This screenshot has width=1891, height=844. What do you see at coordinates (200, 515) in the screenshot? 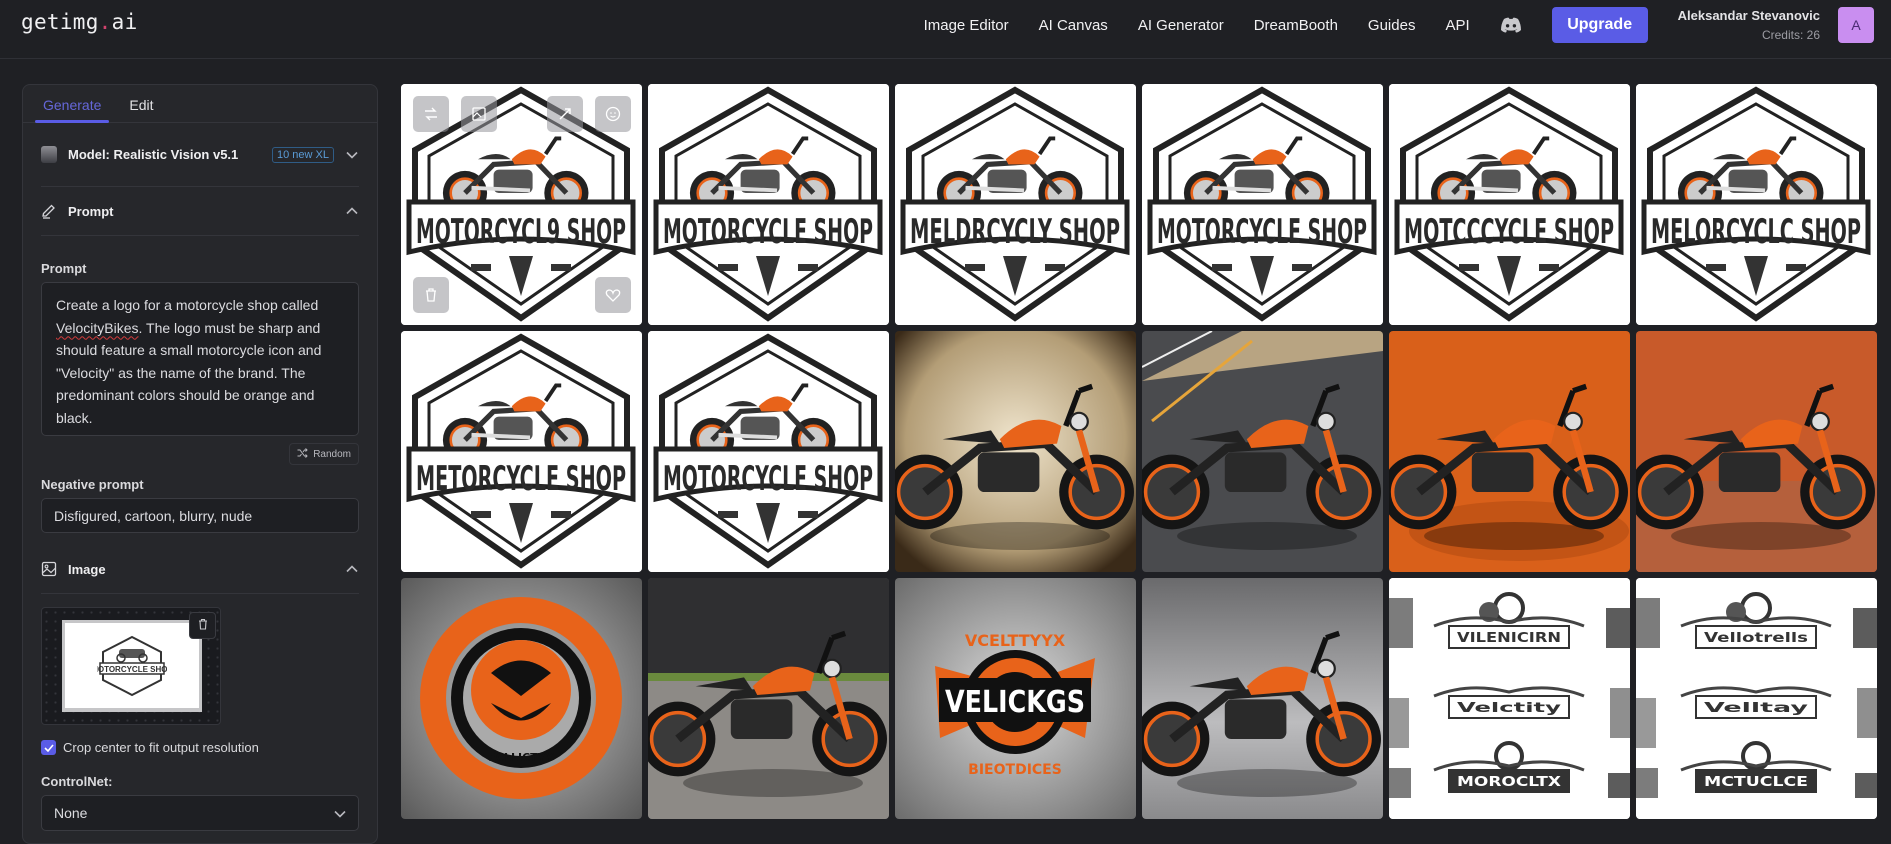
I see `negative-prompt-input: Disfigured, cartoon, blurry, nude` at bounding box center [200, 515].